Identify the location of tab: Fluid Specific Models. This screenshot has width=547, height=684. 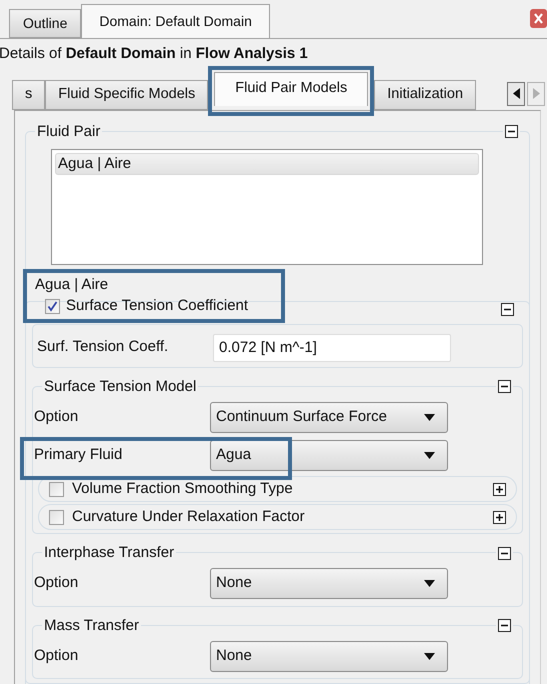
(126, 95).